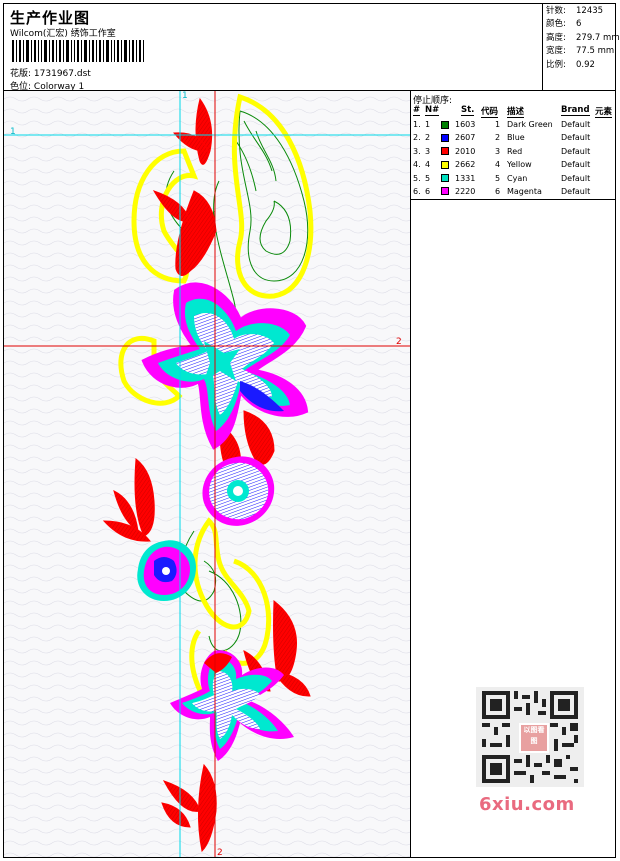  What do you see at coordinates (468, 110) in the screenshot?
I see `col-stitches: St.` at bounding box center [468, 110].